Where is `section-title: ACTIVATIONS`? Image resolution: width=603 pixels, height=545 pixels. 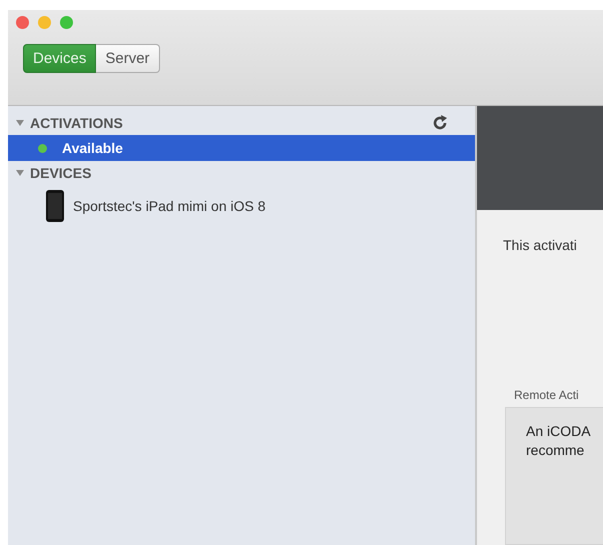
section-title: ACTIVATIONS is located at coordinates (77, 123).